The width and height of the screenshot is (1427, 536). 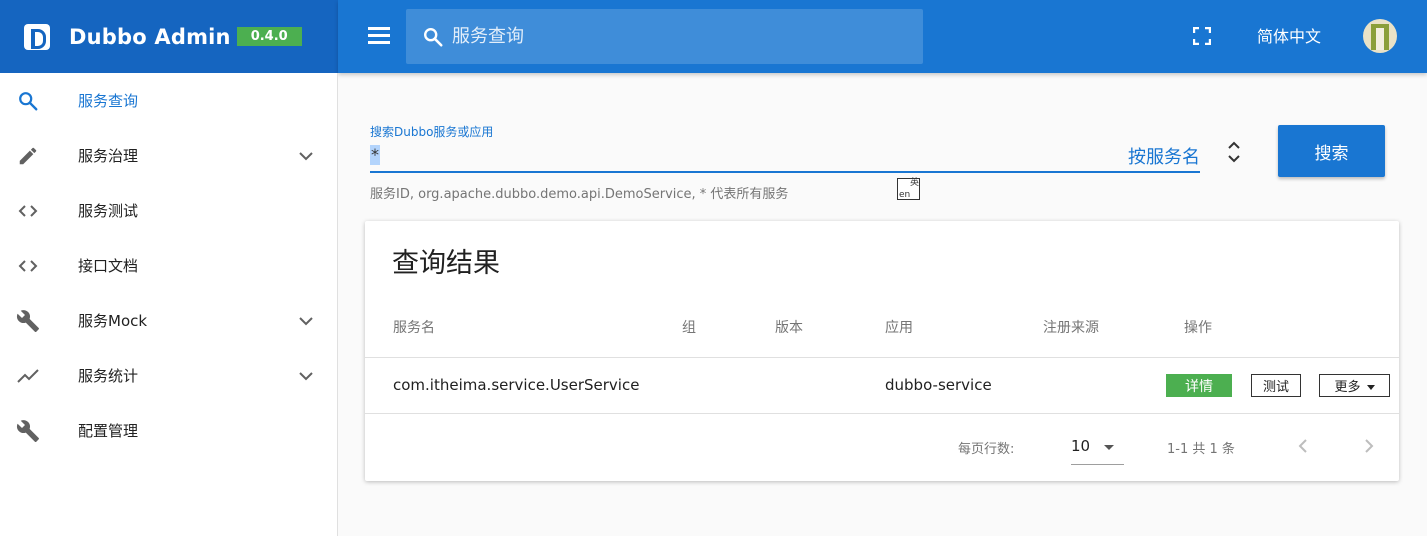 I want to click on results-title: 查询结果, so click(x=446, y=263).